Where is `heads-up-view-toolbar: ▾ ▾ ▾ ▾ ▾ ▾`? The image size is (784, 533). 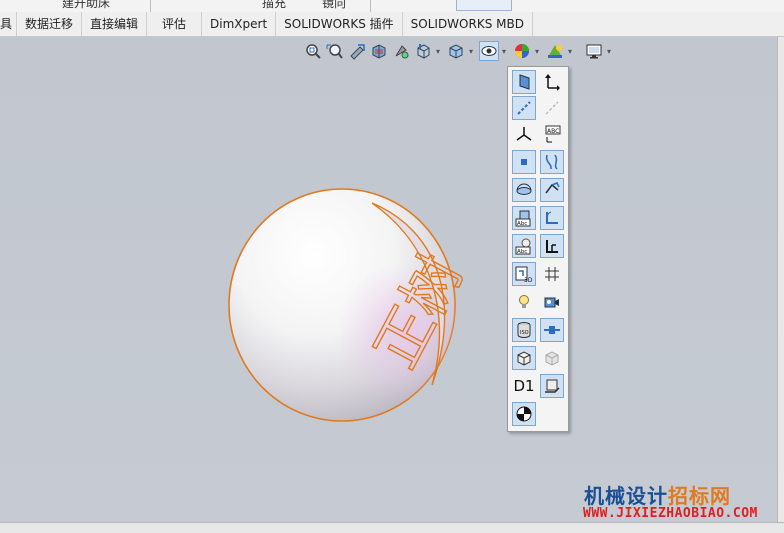 heads-up-view-toolbar: ▾ ▾ ▾ ▾ ▾ ▾ is located at coordinates (457, 51).